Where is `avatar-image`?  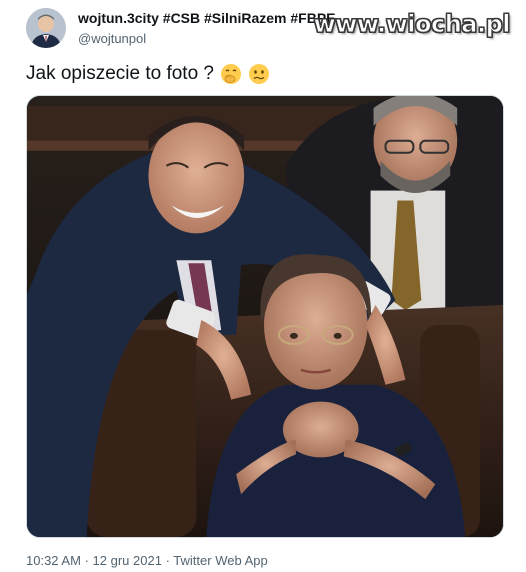
avatar-image is located at coordinates (46, 28).